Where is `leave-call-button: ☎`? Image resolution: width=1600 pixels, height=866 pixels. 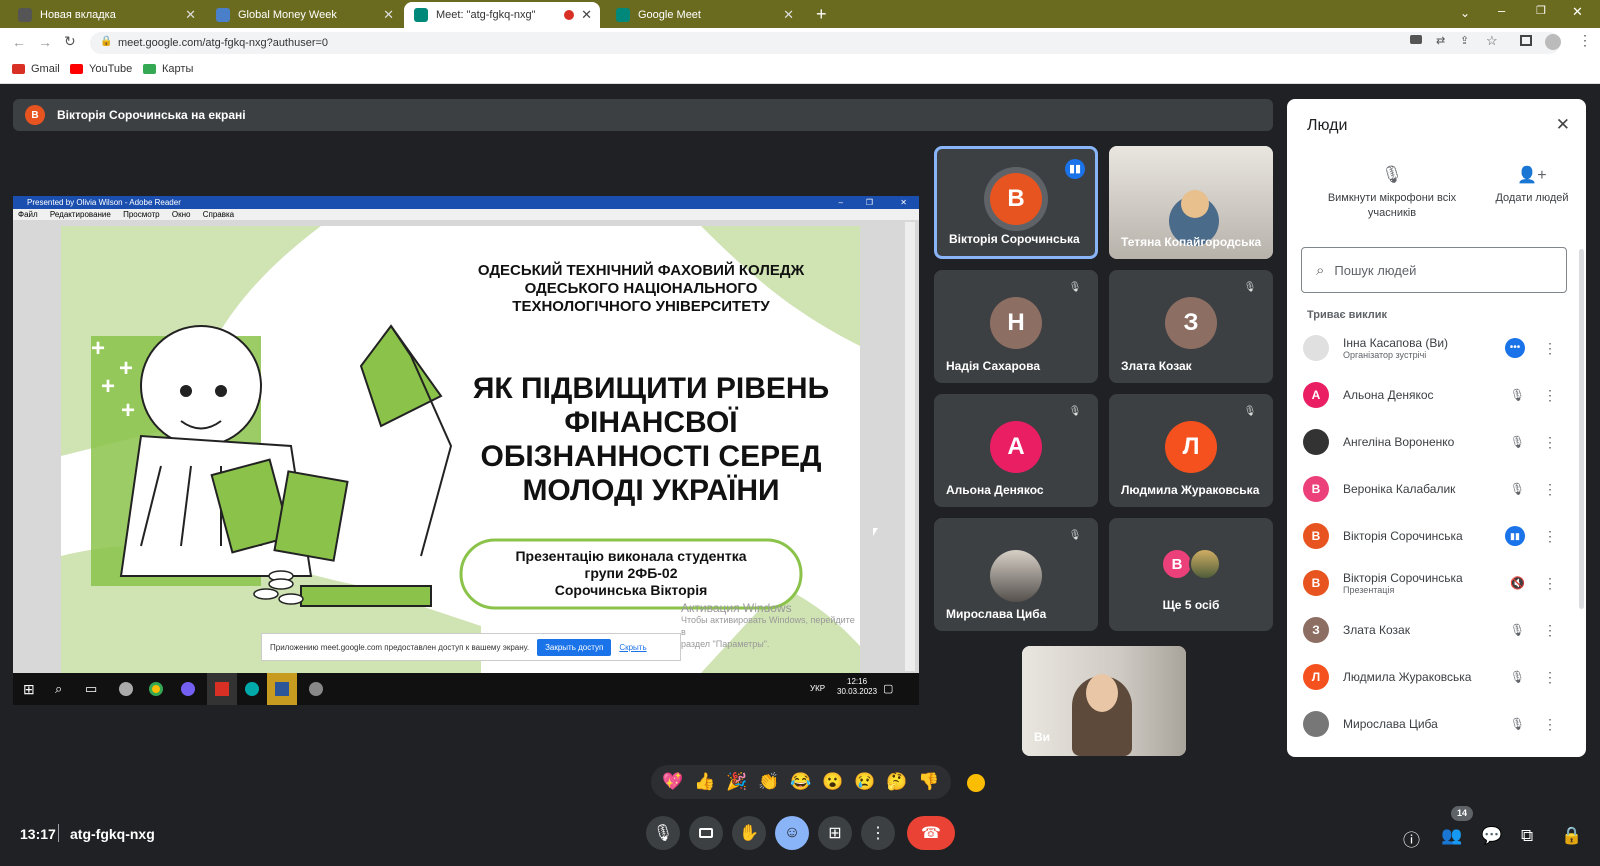 leave-call-button: ☎ is located at coordinates (931, 833).